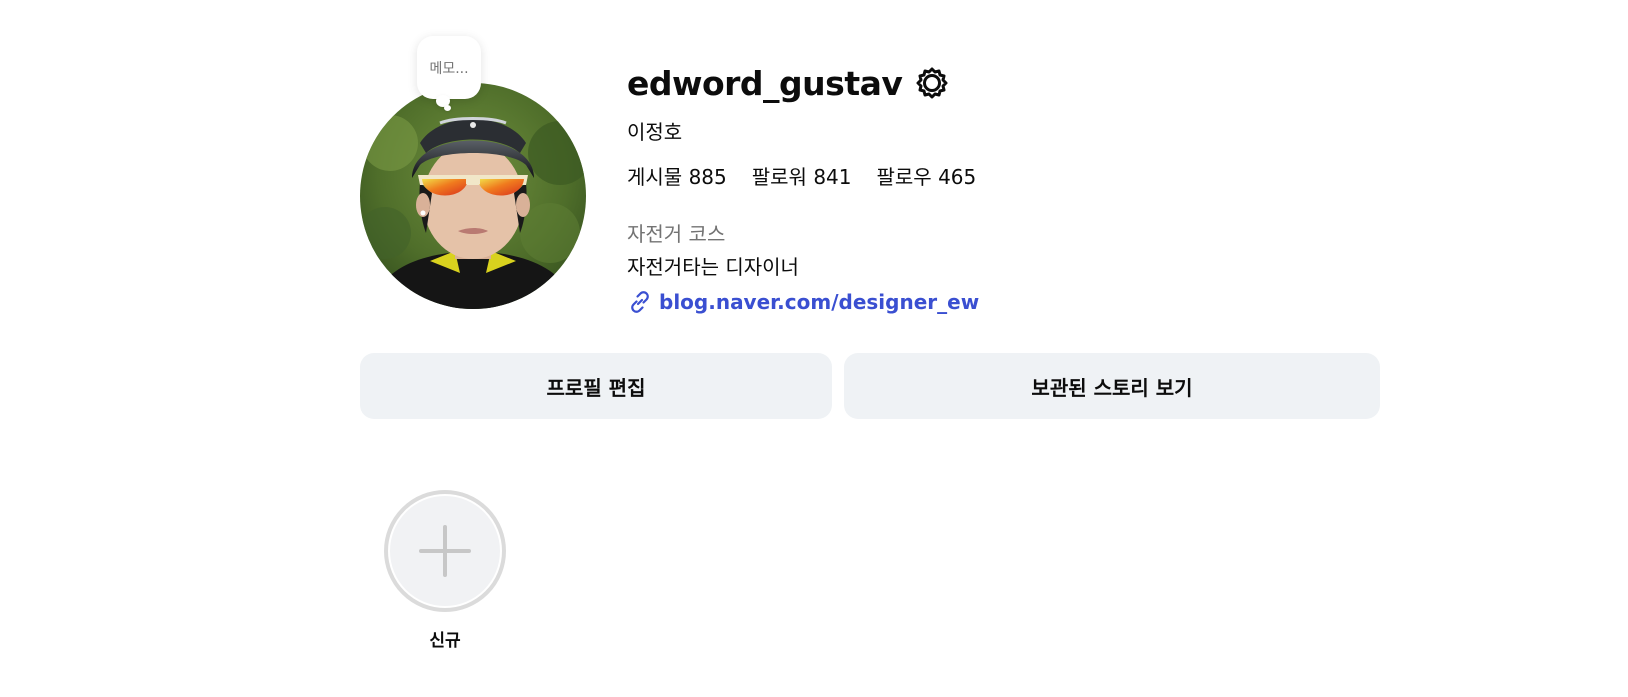  Describe the element at coordinates (676, 234) in the screenshot. I see `profile-category: 자전거 코스` at that location.